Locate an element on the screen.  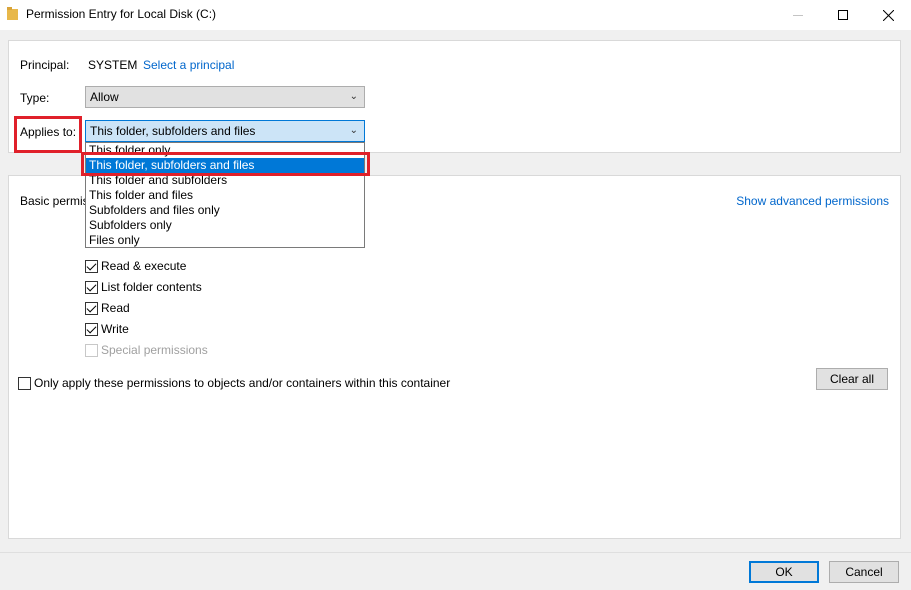
permission-label: Read is located at coordinates (115, 308).